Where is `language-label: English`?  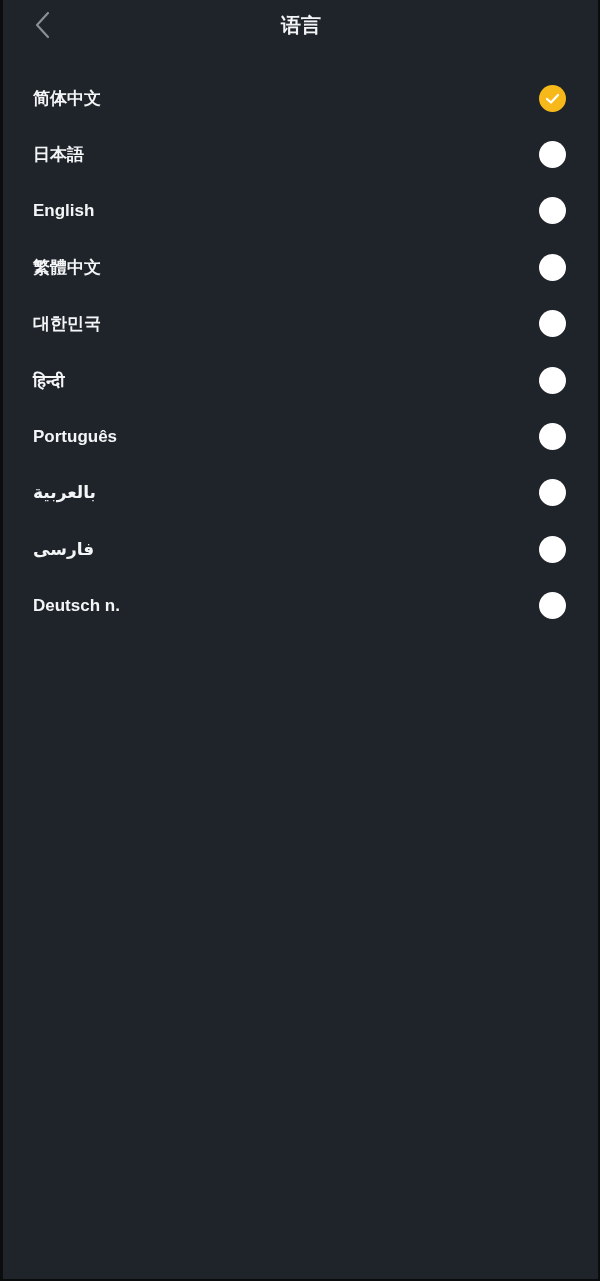 language-label: English is located at coordinates (64, 210).